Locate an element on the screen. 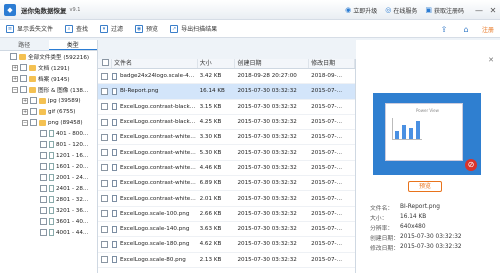 This screenshot has height=273, width=500. tree-item: + 档案 (9145) is located at coordinates (48, 78).